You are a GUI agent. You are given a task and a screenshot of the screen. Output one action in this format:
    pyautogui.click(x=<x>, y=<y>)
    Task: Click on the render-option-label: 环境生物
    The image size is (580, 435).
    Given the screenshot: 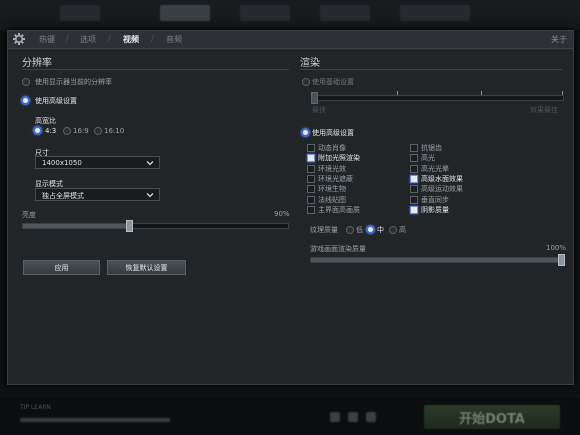 What is the action you would take?
    pyautogui.click(x=332, y=189)
    